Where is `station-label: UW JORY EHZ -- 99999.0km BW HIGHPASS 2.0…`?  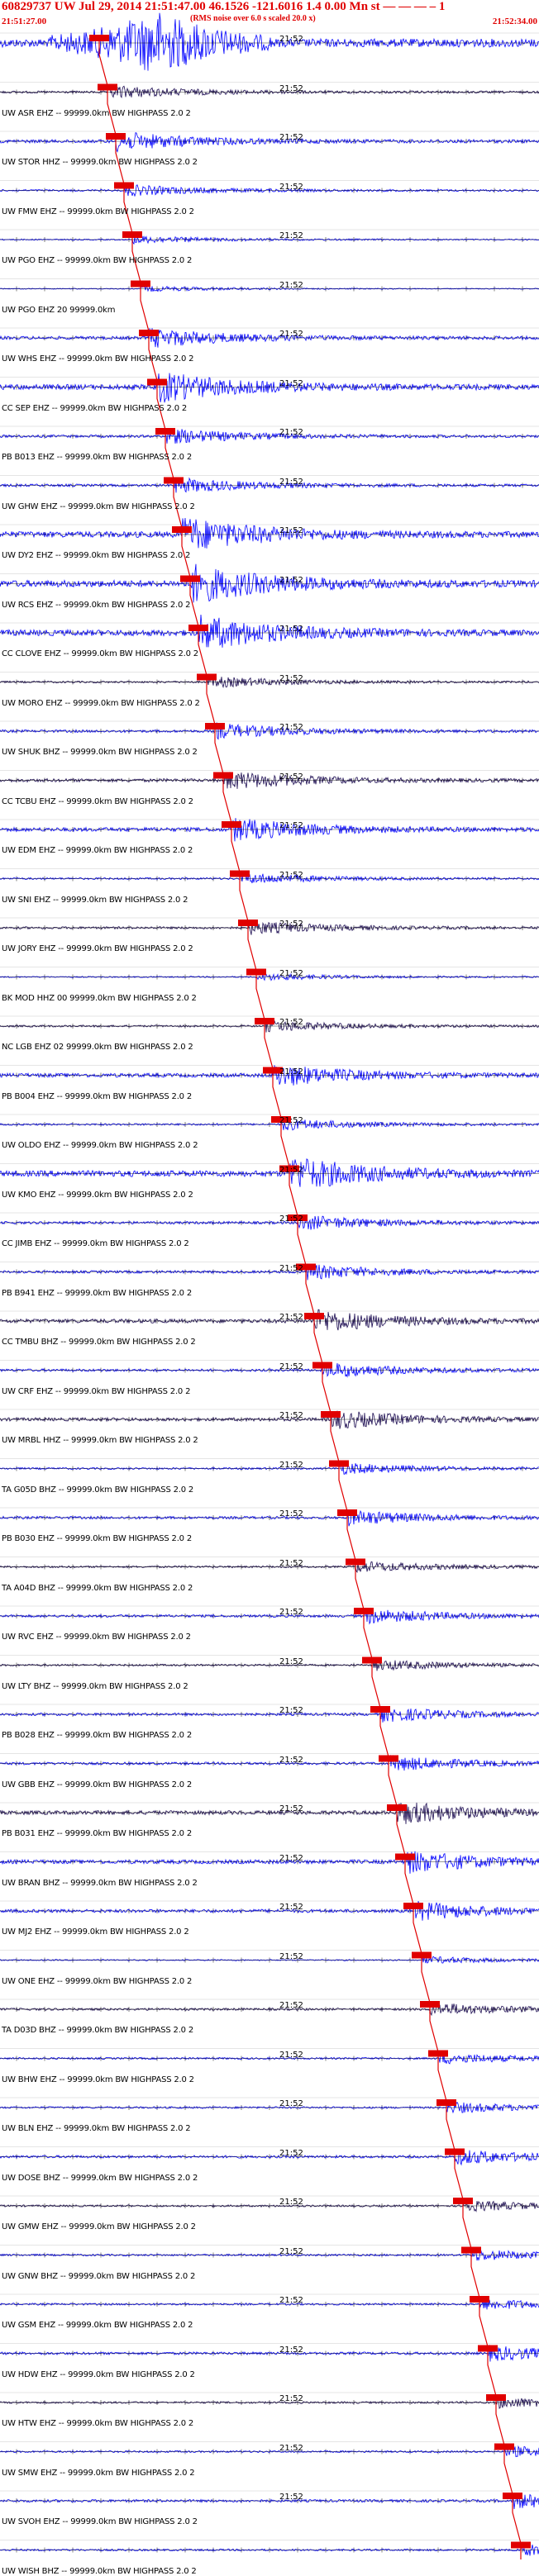
station-label: UW JORY EHZ -- 99999.0km BW HIGHPASS 2.0… is located at coordinates (97, 949).